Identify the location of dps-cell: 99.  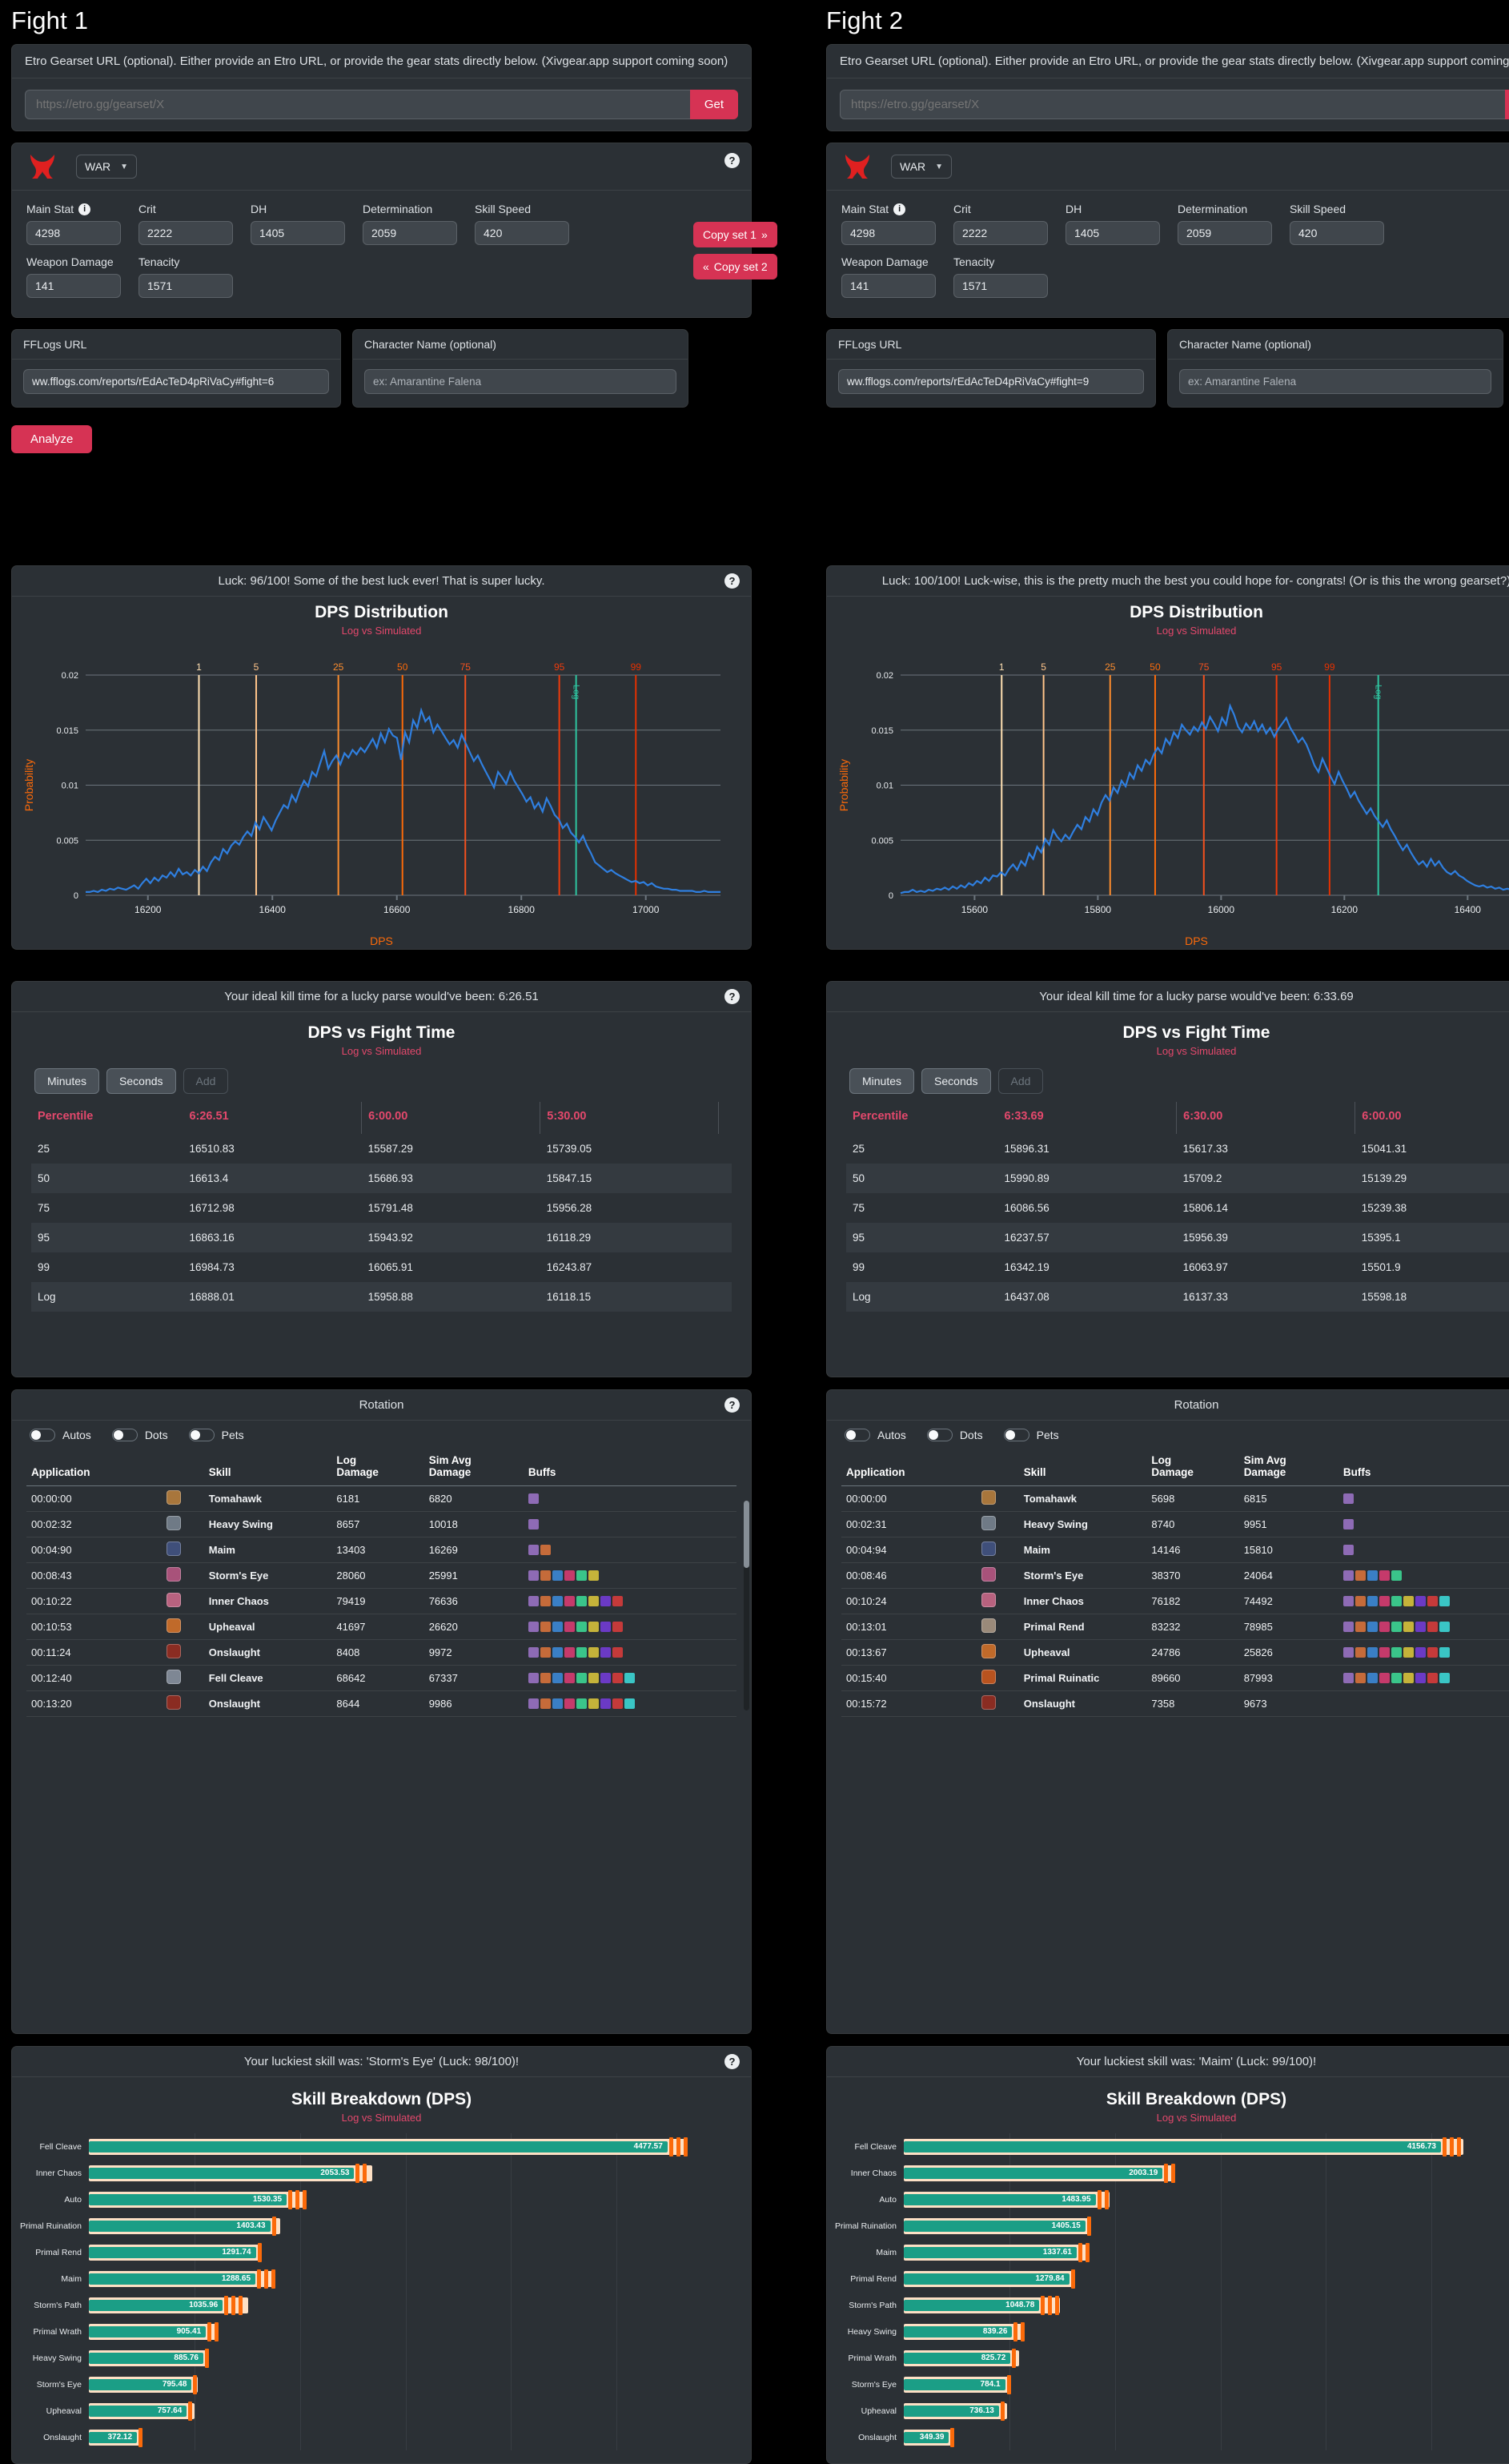
(44, 1267).